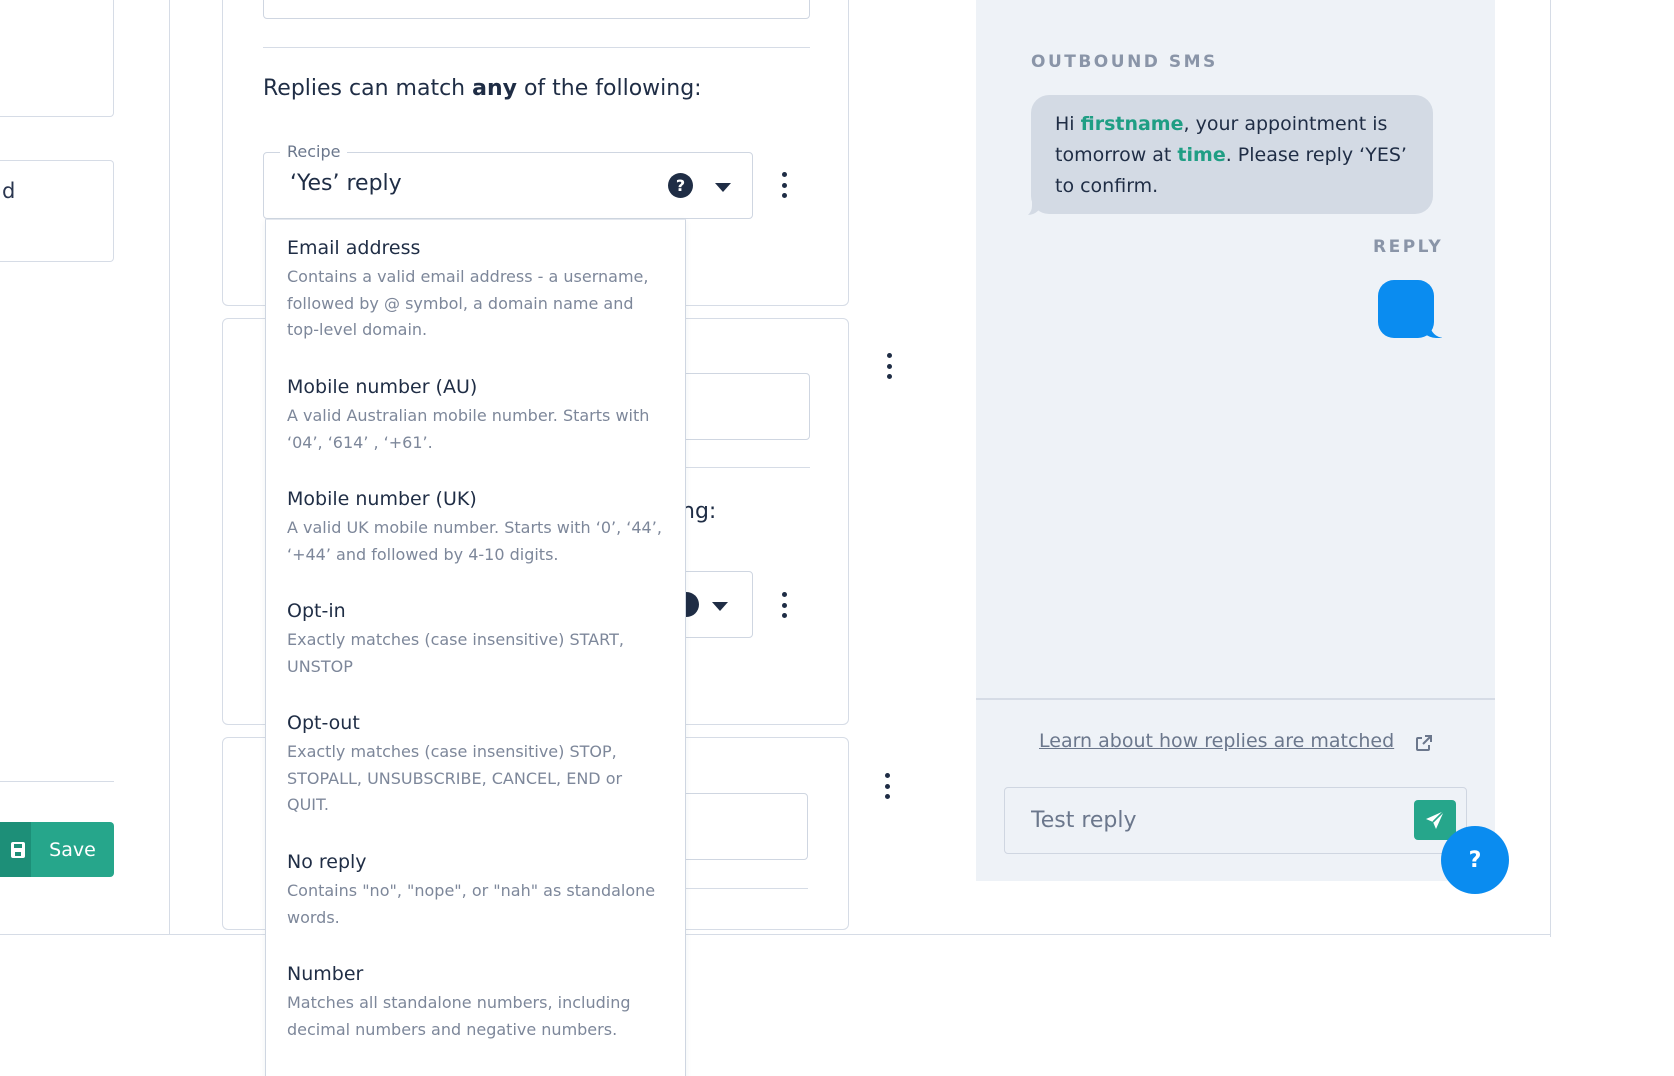 The width and height of the screenshot is (1674, 1076). What do you see at coordinates (57, 211) in the screenshot?
I see `left-field-lower` at bounding box center [57, 211].